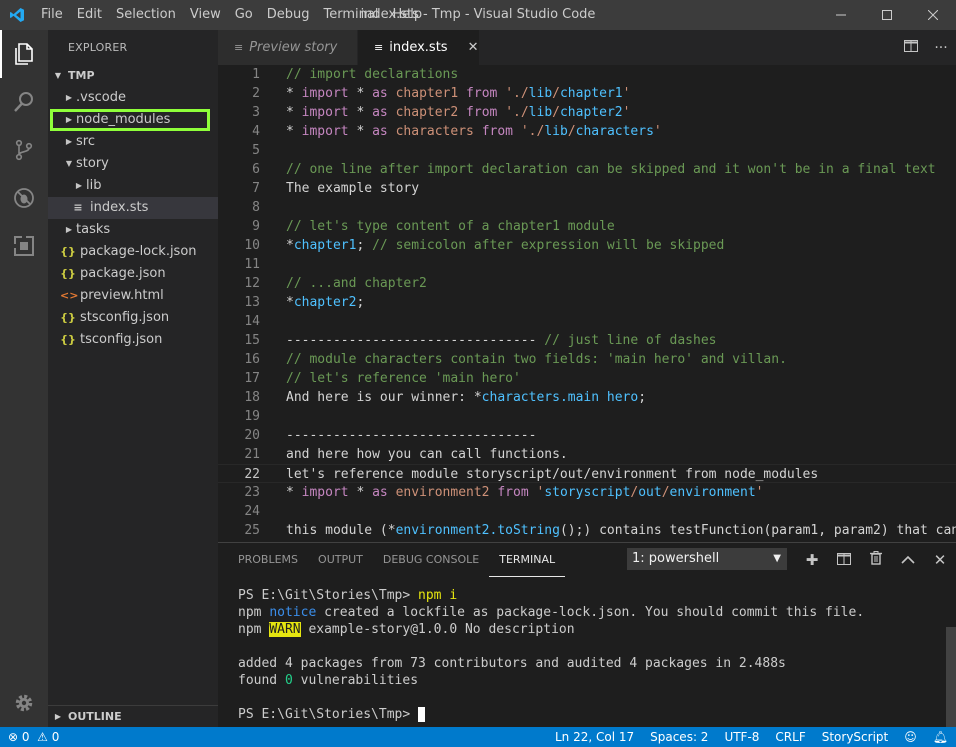  I want to click on code-line: 13 *chapter2;, so click(304, 302).